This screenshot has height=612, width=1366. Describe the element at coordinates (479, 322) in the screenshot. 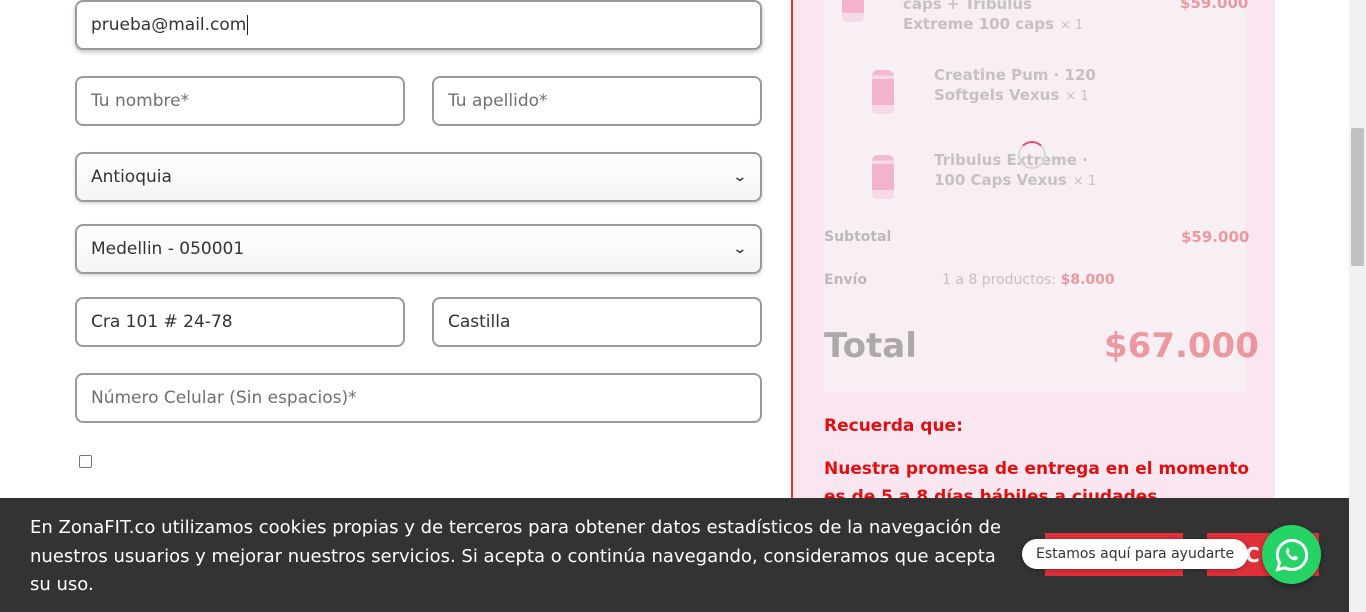

I see `neighborhood-value: Castilla` at that location.